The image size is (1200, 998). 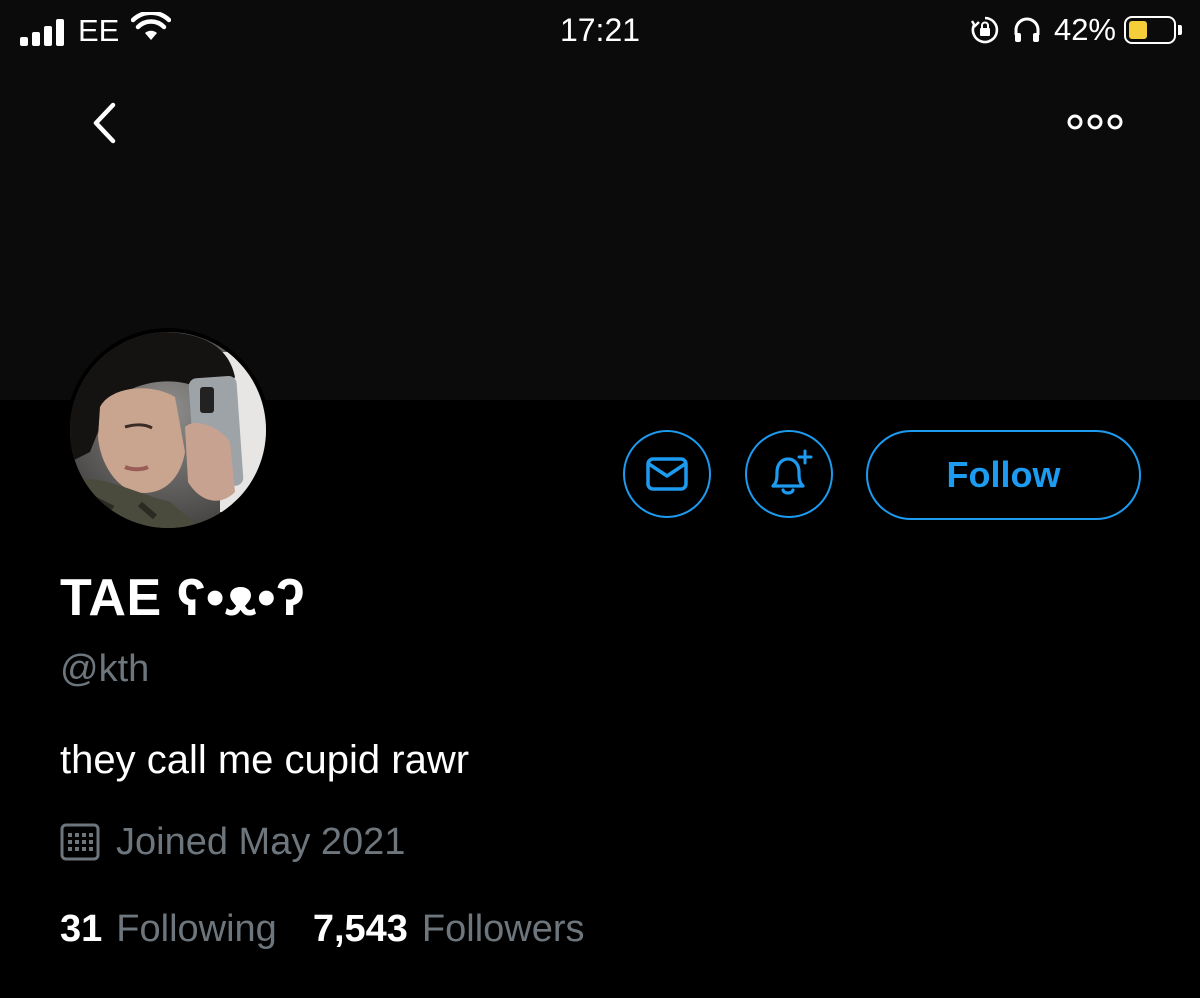 What do you see at coordinates (503, 929) in the screenshot?
I see `followers-label: Followers` at bounding box center [503, 929].